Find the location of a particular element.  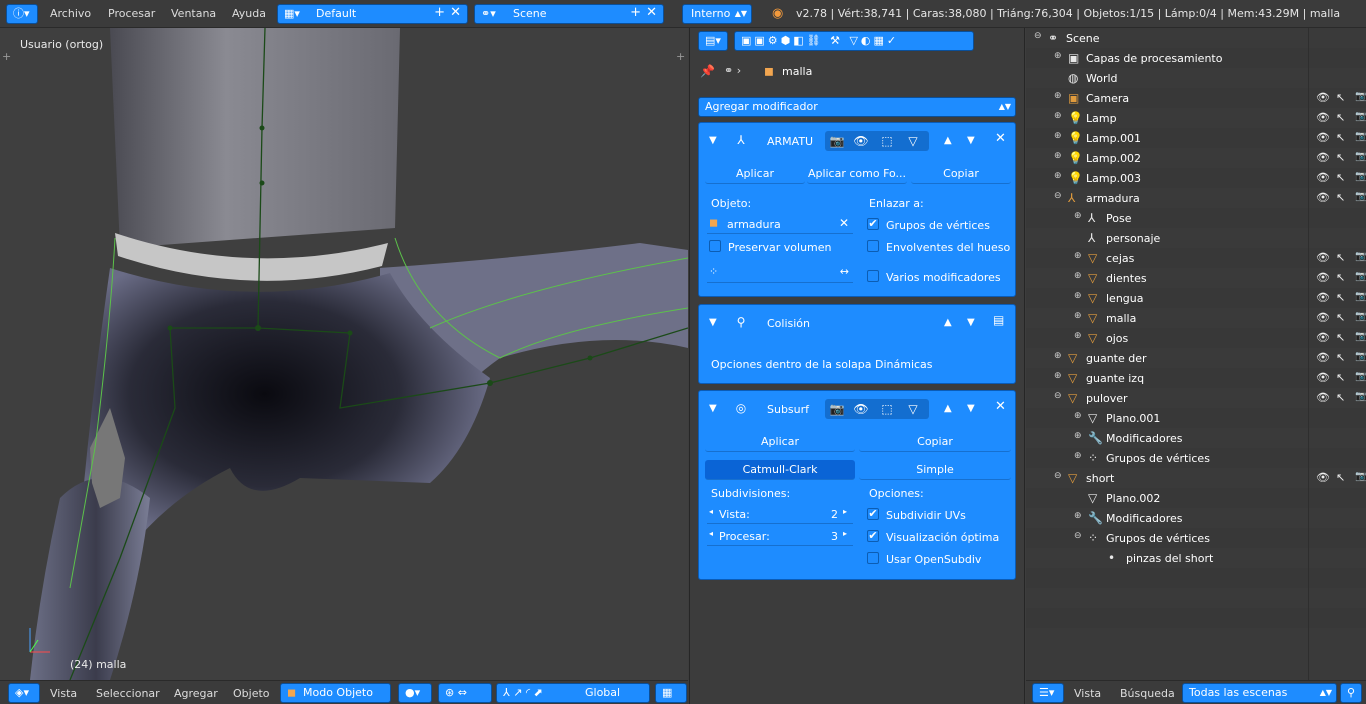

render-engine-select: Interno ▲▼ is located at coordinates (717, 14).